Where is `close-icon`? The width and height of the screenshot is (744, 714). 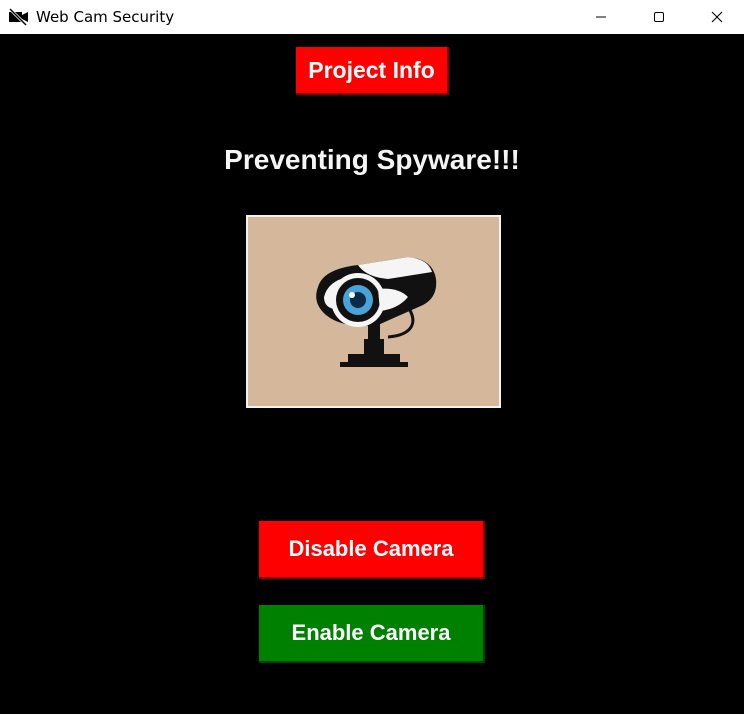 close-icon is located at coordinates (717, 17).